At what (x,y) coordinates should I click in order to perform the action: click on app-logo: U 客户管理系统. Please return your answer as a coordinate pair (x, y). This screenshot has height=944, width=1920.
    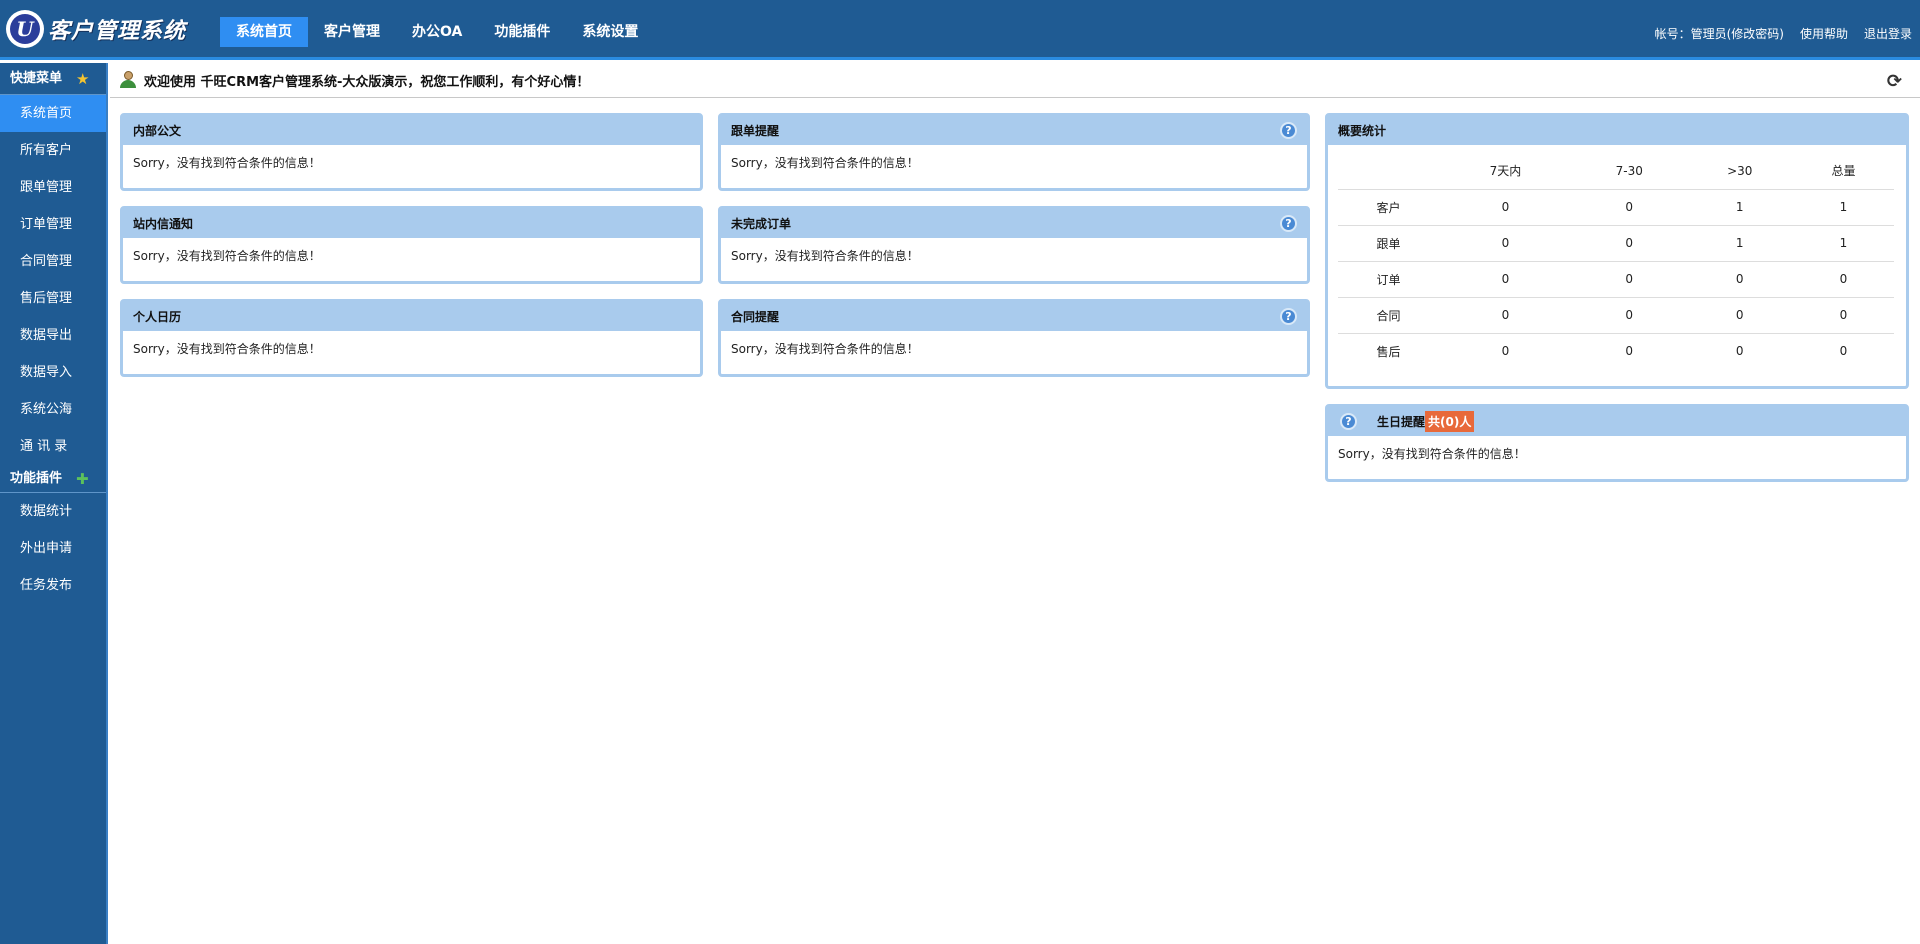
    Looking at the image, I should click on (96, 29).